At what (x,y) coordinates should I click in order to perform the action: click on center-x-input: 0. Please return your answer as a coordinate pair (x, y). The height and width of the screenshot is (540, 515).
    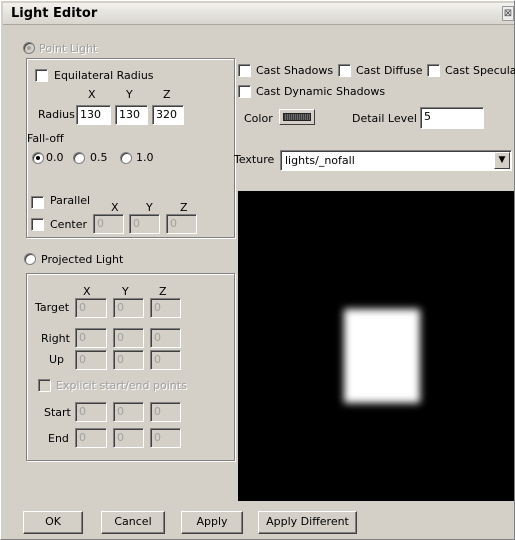
    Looking at the image, I should click on (108, 224).